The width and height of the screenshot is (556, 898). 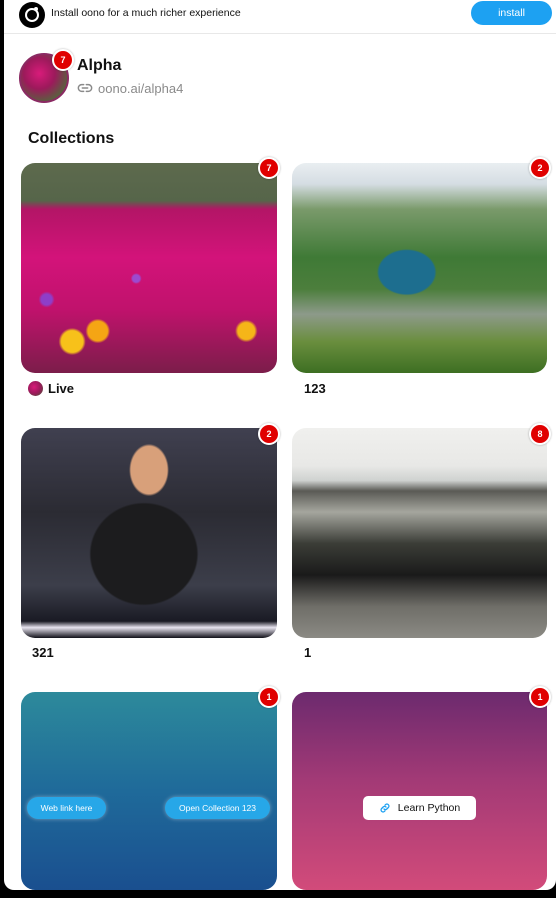 I want to click on profile-badge: 7, so click(x=63, y=60).